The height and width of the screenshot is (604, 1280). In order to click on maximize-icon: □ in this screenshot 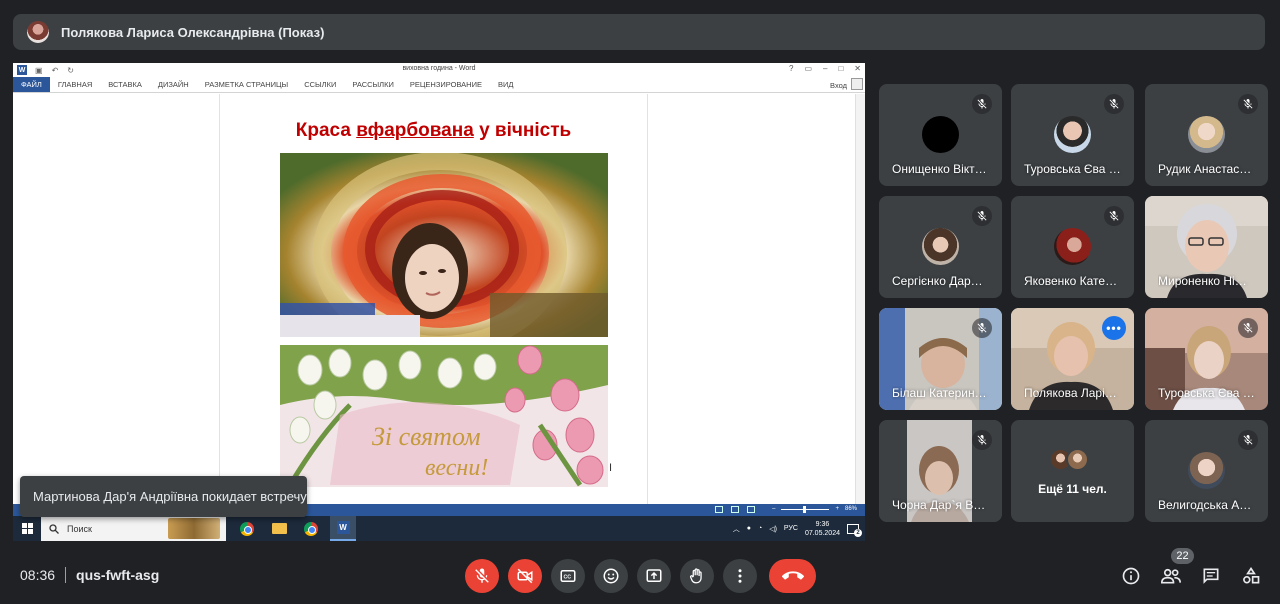, I will do `click(840, 68)`.